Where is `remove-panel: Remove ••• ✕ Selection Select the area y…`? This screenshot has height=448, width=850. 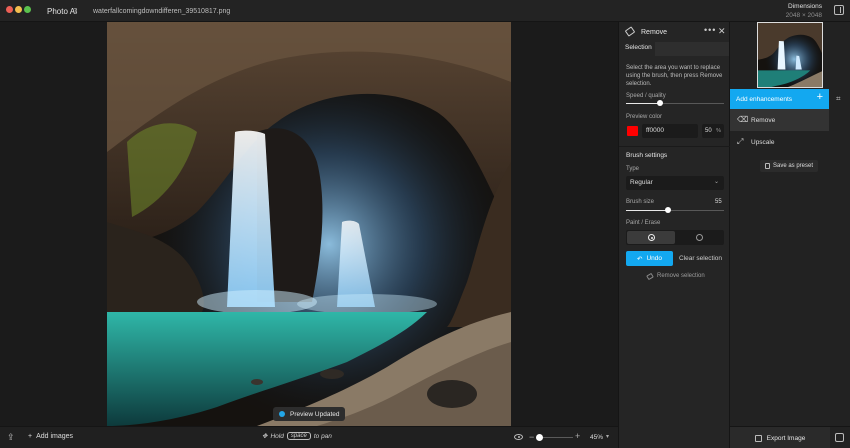 remove-panel: Remove ••• ✕ Selection Select the area y… is located at coordinates (674, 235).